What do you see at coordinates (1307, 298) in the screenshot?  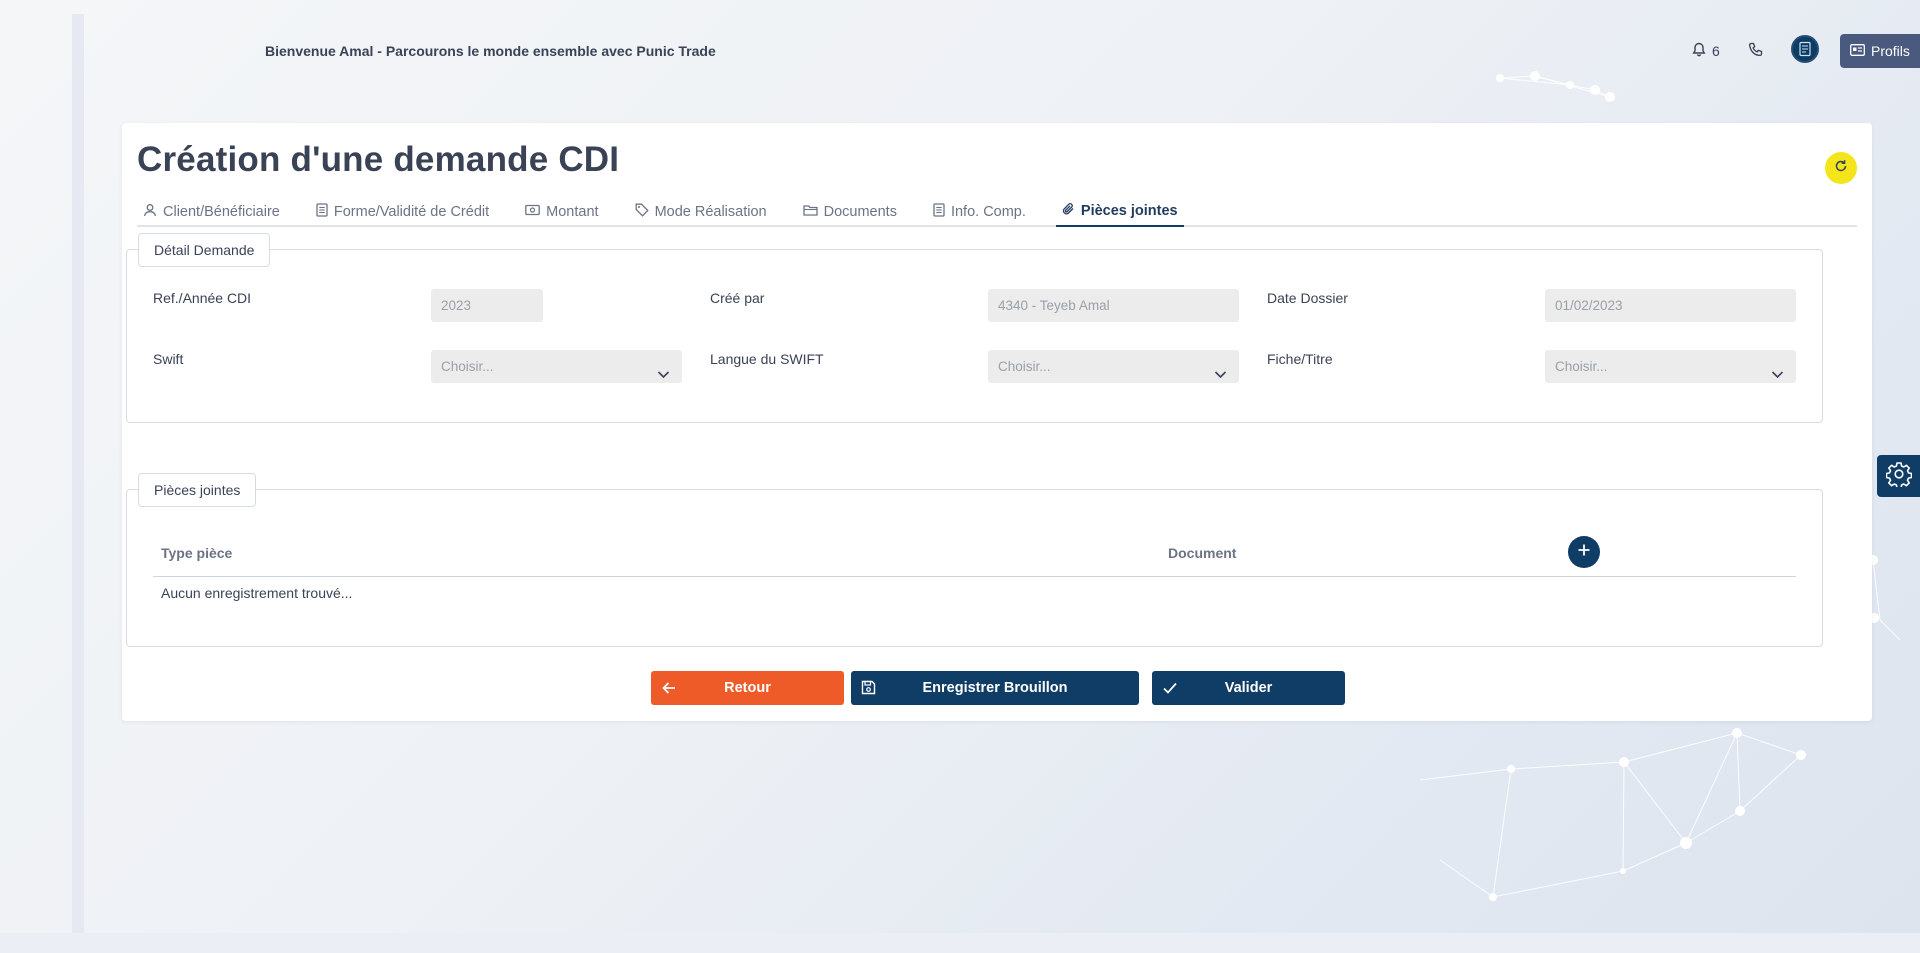 I see `date-dossier-label: Date Dossier` at bounding box center [1307, 298].